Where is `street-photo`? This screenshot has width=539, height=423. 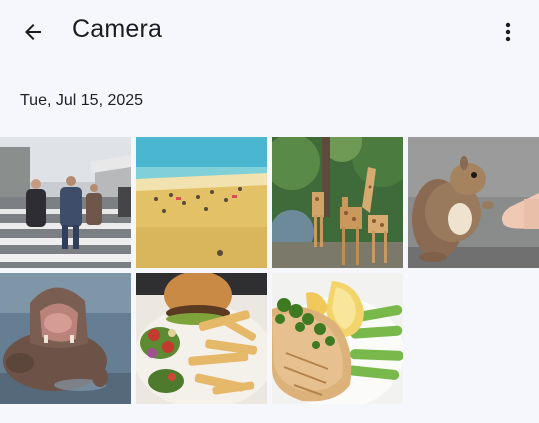
street-photo is located at coordinates (65, 202).